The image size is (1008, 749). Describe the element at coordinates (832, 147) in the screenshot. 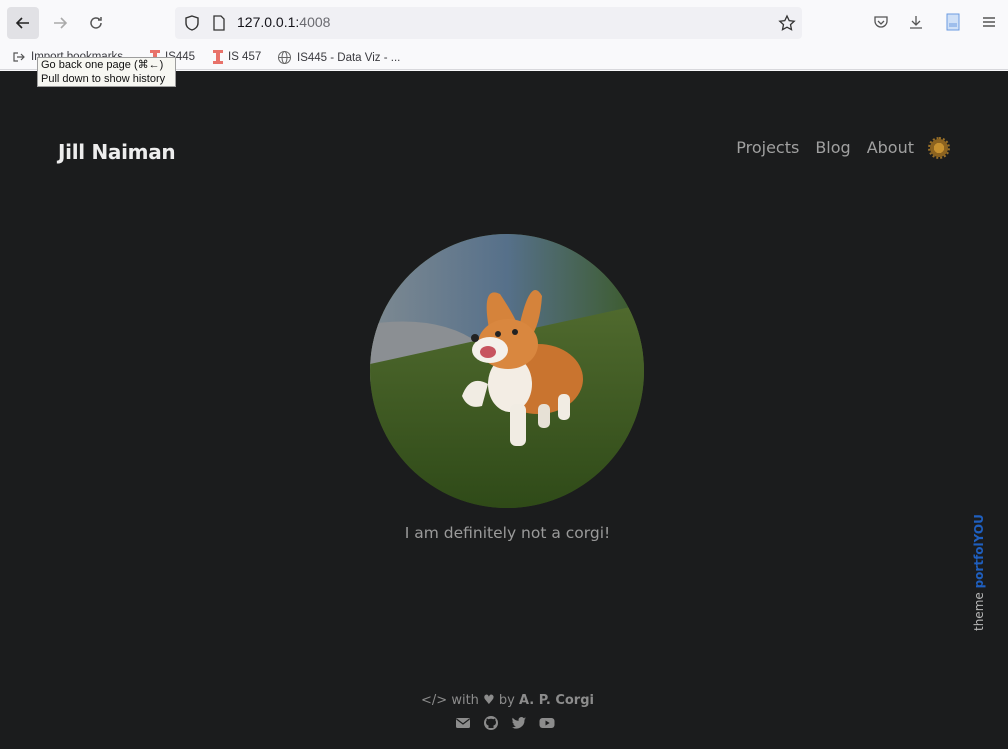

I see `nav-blog: Blog` at that location.